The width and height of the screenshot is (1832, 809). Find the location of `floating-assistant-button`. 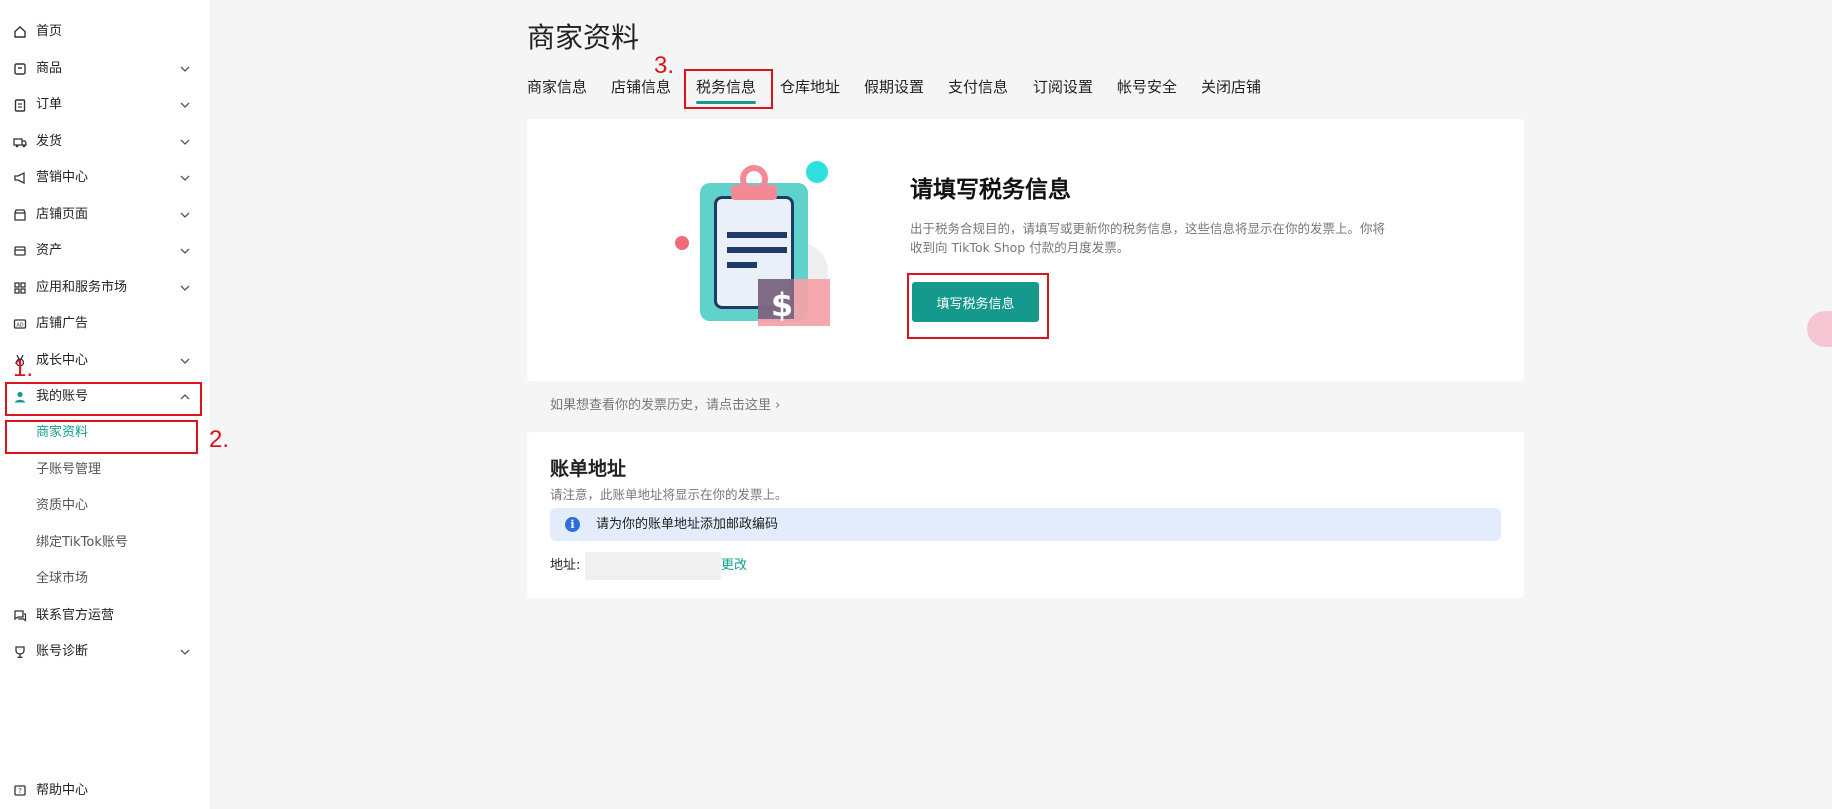

floating-assistant-button is located at coordinates (1819, 329).